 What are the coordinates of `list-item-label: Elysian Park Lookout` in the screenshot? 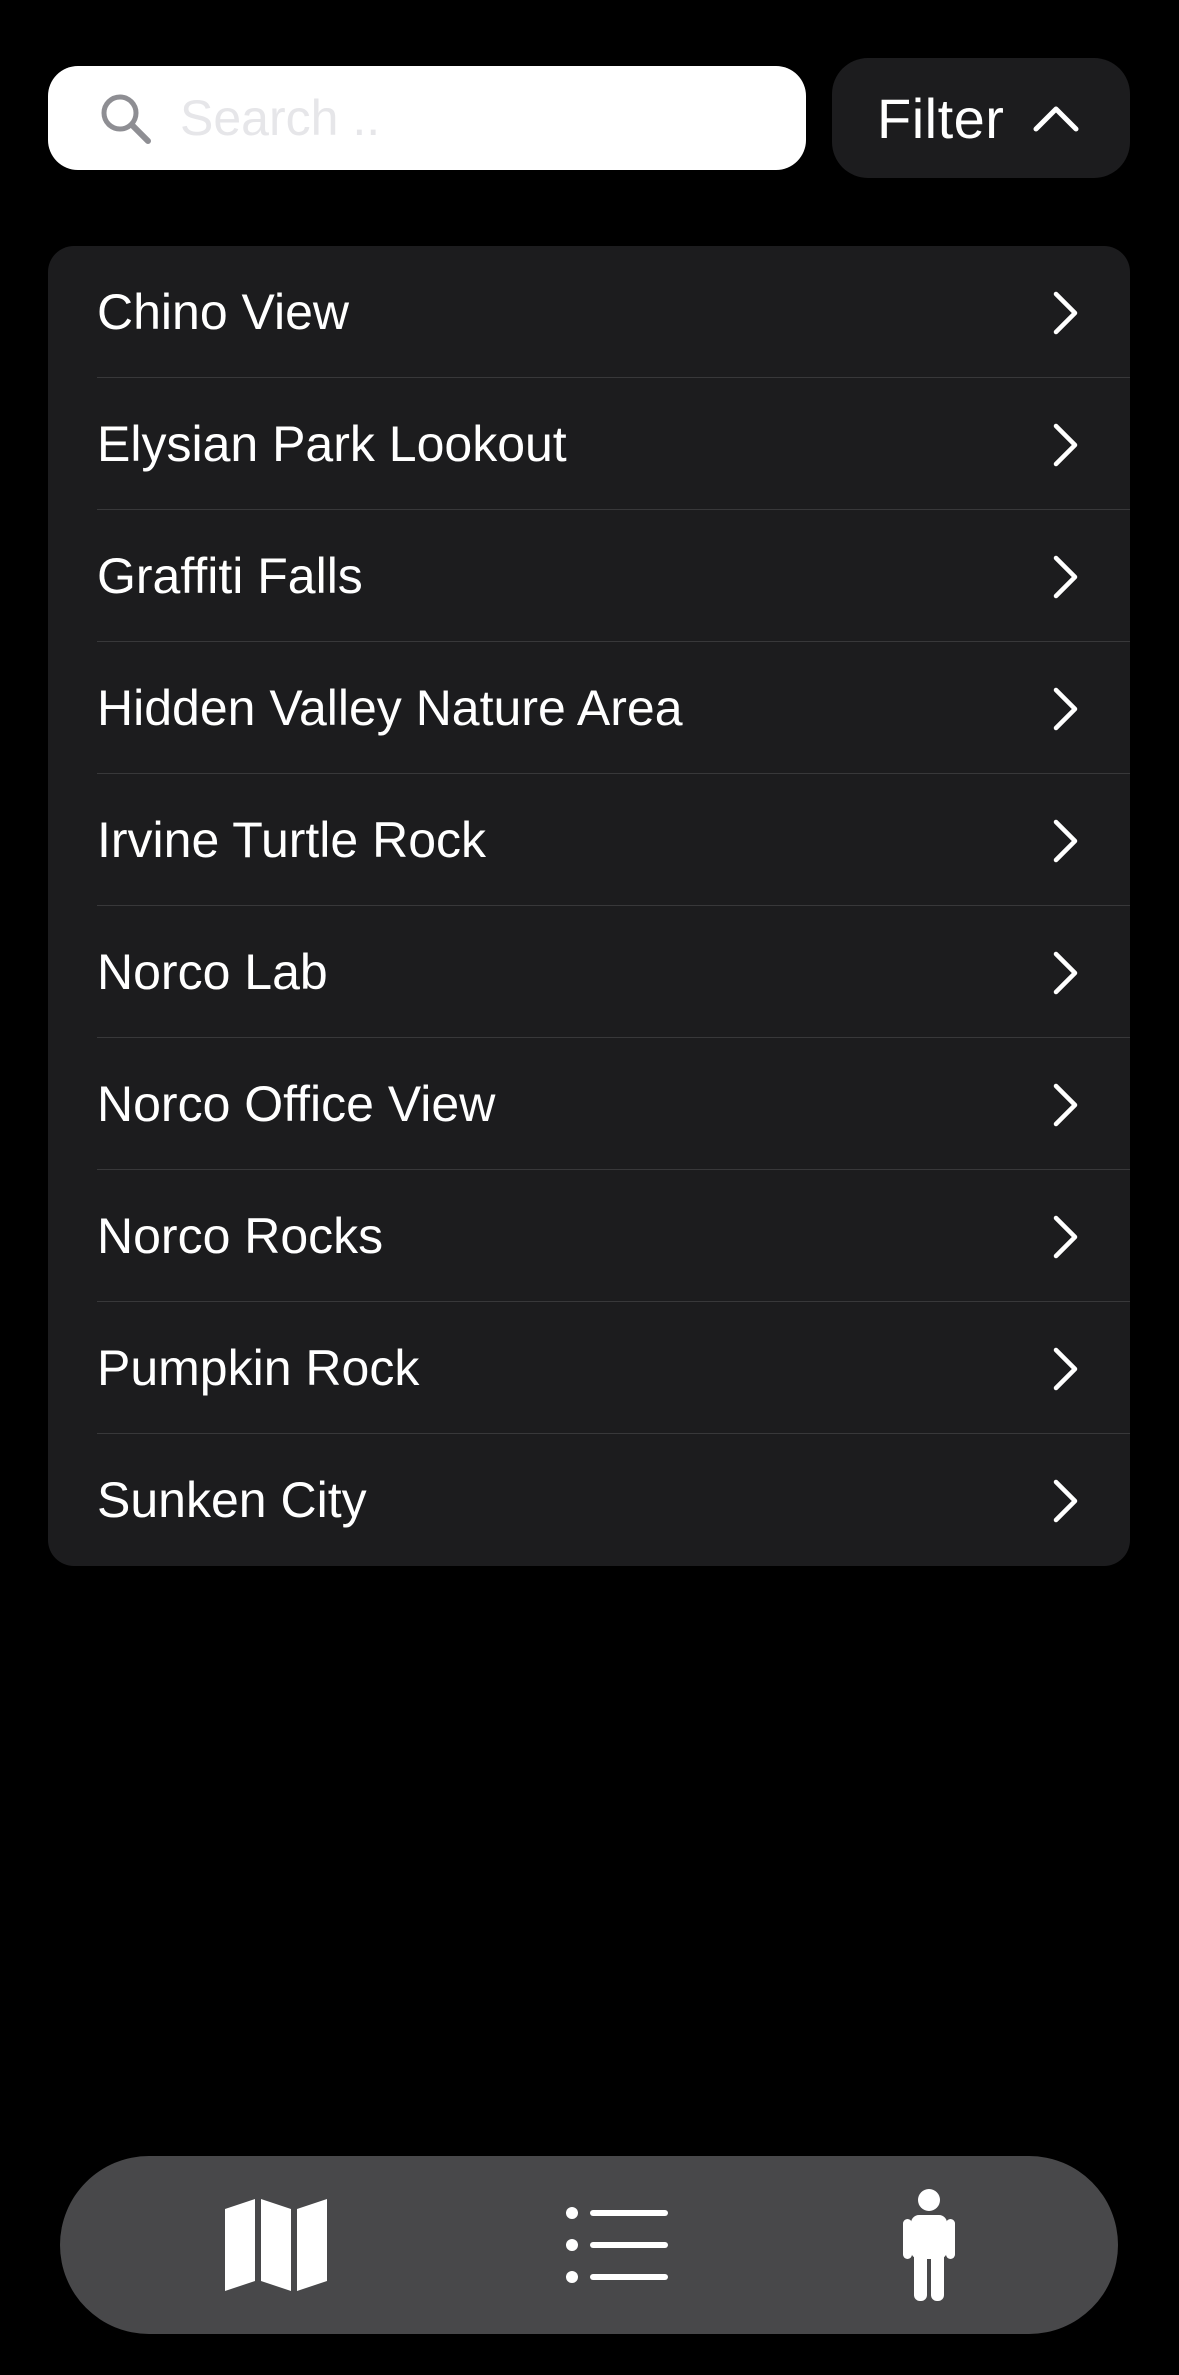 It's located at (332, 444).